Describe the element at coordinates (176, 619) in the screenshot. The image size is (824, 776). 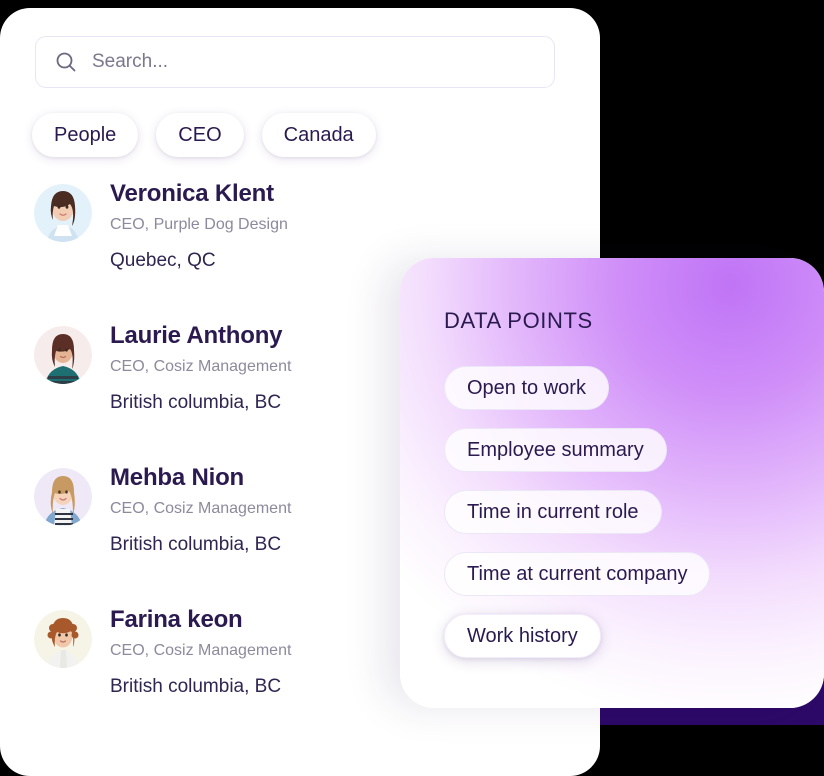
I see `person-name: Farina keon` at that location.